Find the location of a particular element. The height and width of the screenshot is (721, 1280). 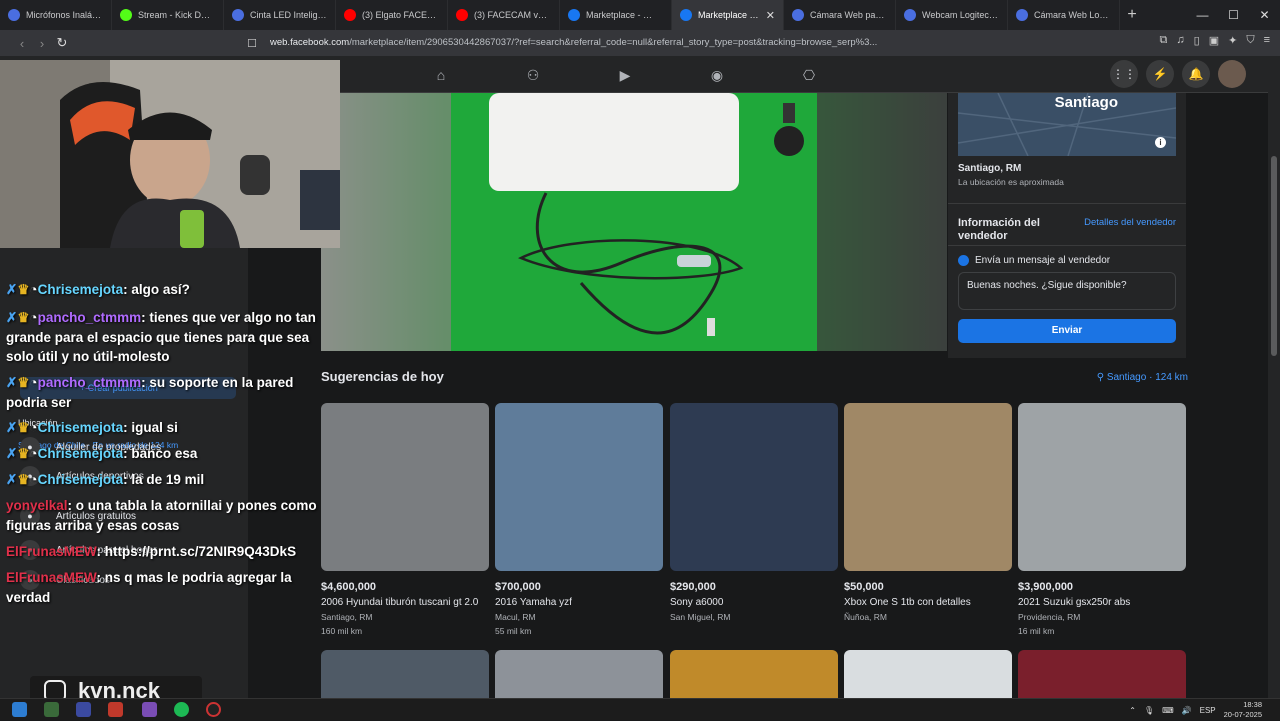

listing-card: $290,000 Sony a6000 San Miguel, RM is located at coordinates (754, 512).